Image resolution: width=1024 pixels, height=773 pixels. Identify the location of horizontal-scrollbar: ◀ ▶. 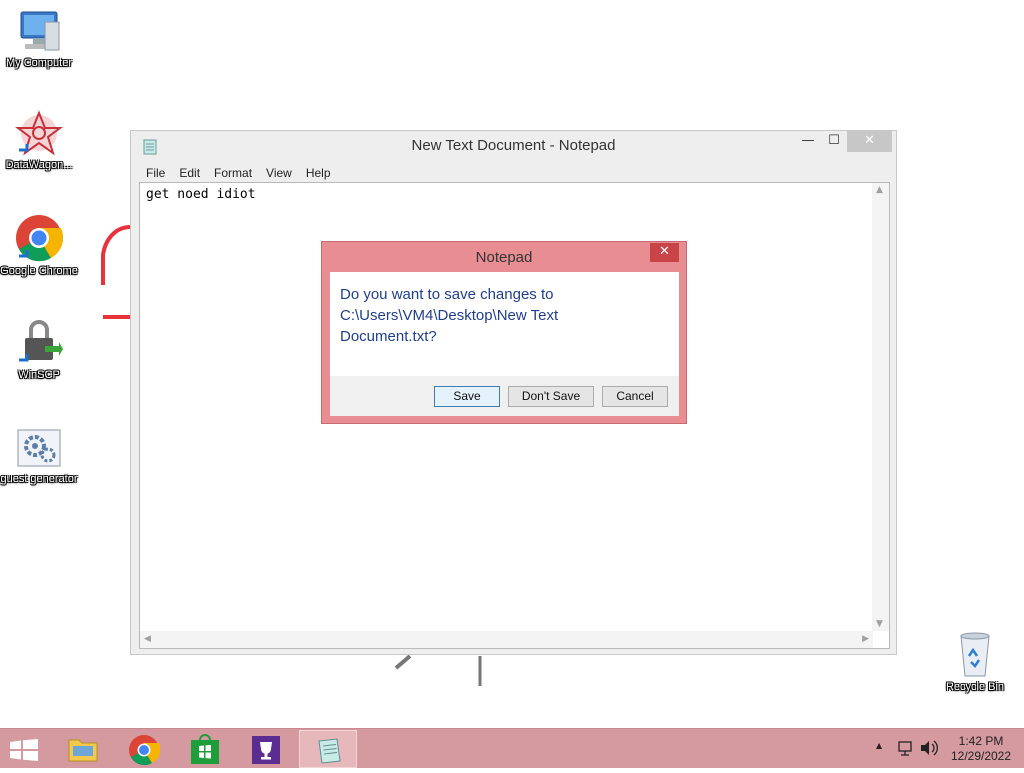
(506, 639).